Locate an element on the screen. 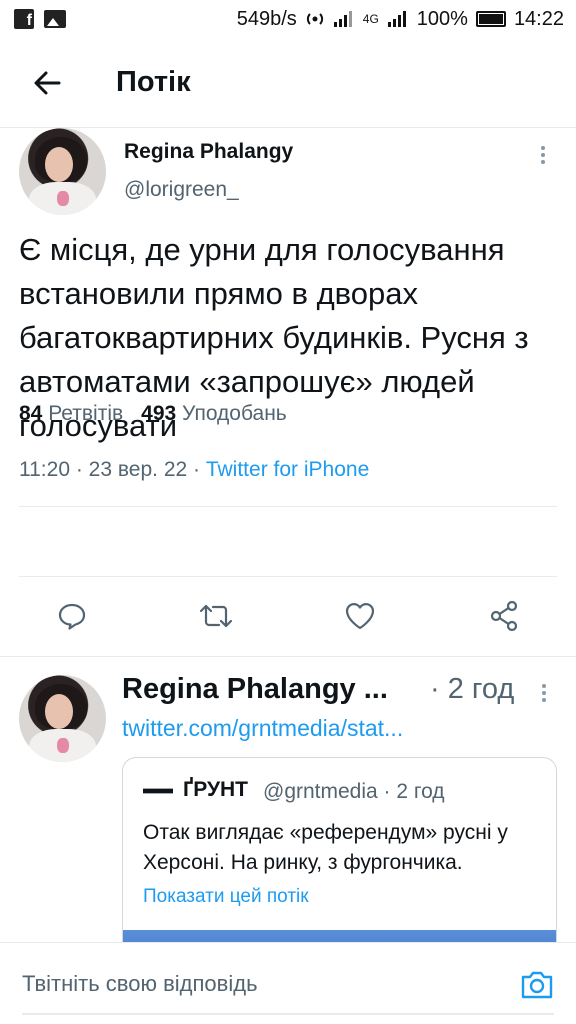 The width and height of the screenshot is (576, 1024). tweet-meta: 11:20 · 23 вер. 22 · Twitter for iPhone is located at coordinates (194, 469).